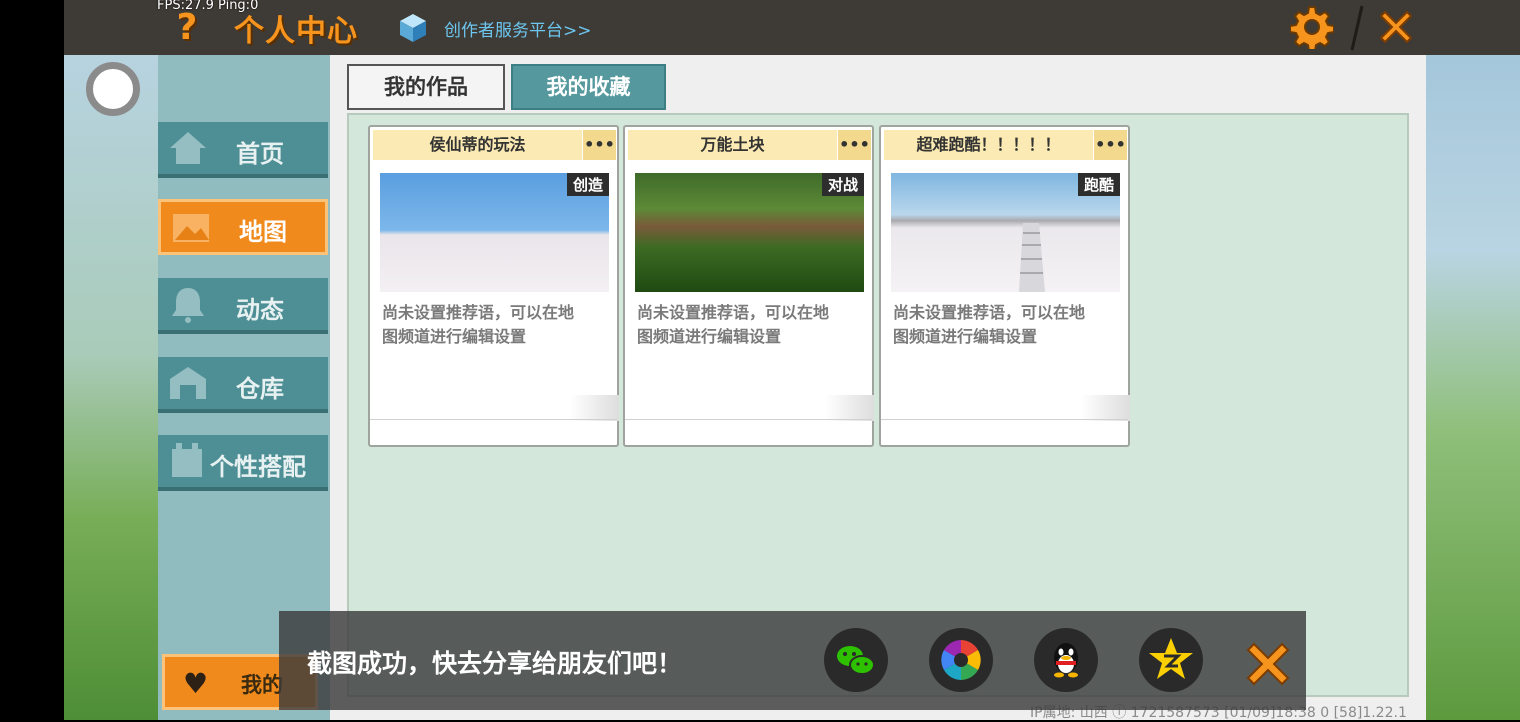  I want to click on avatar, so click(113, 89).